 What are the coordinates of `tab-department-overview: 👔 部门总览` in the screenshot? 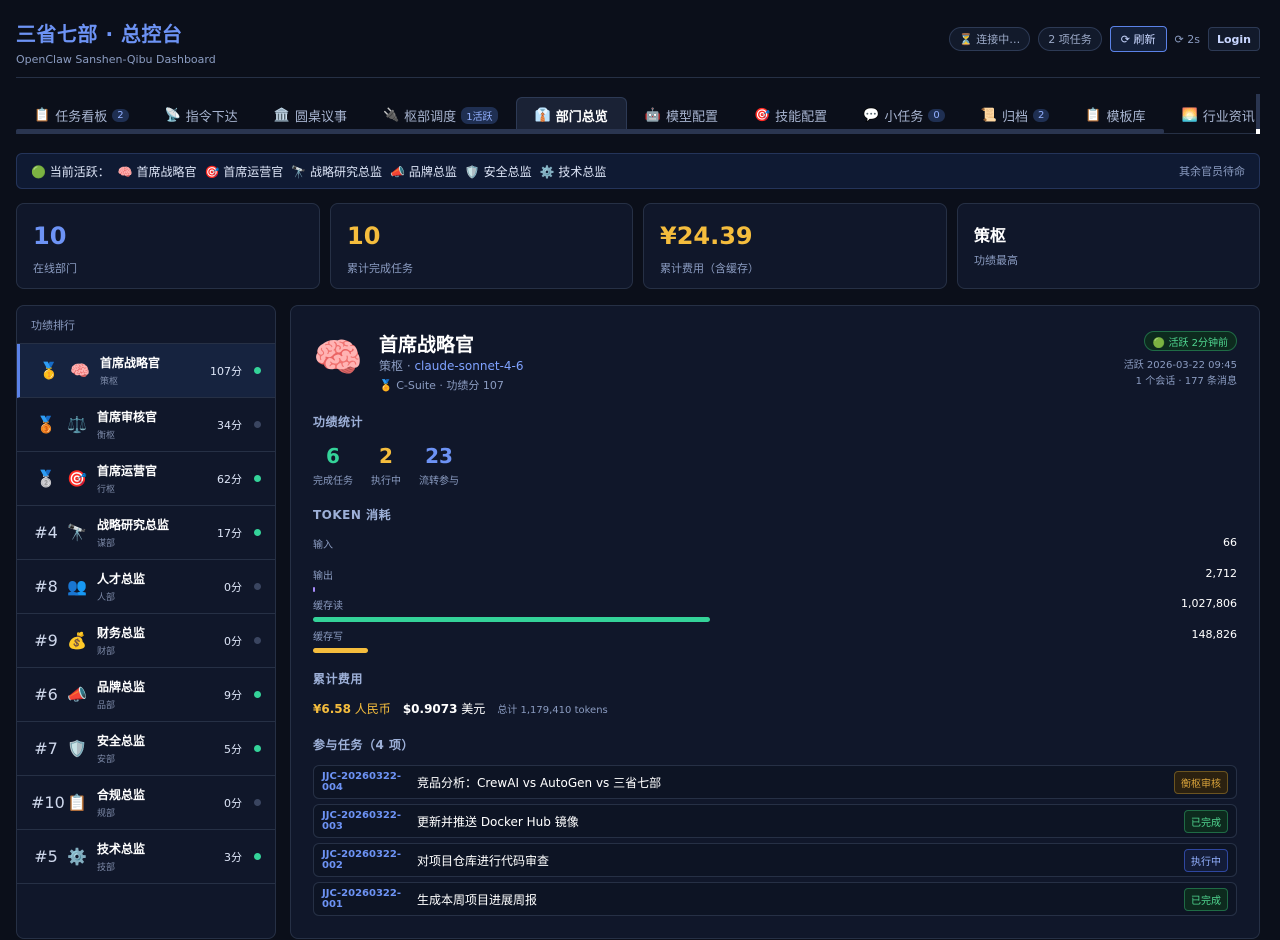 It's located at (571, 115).